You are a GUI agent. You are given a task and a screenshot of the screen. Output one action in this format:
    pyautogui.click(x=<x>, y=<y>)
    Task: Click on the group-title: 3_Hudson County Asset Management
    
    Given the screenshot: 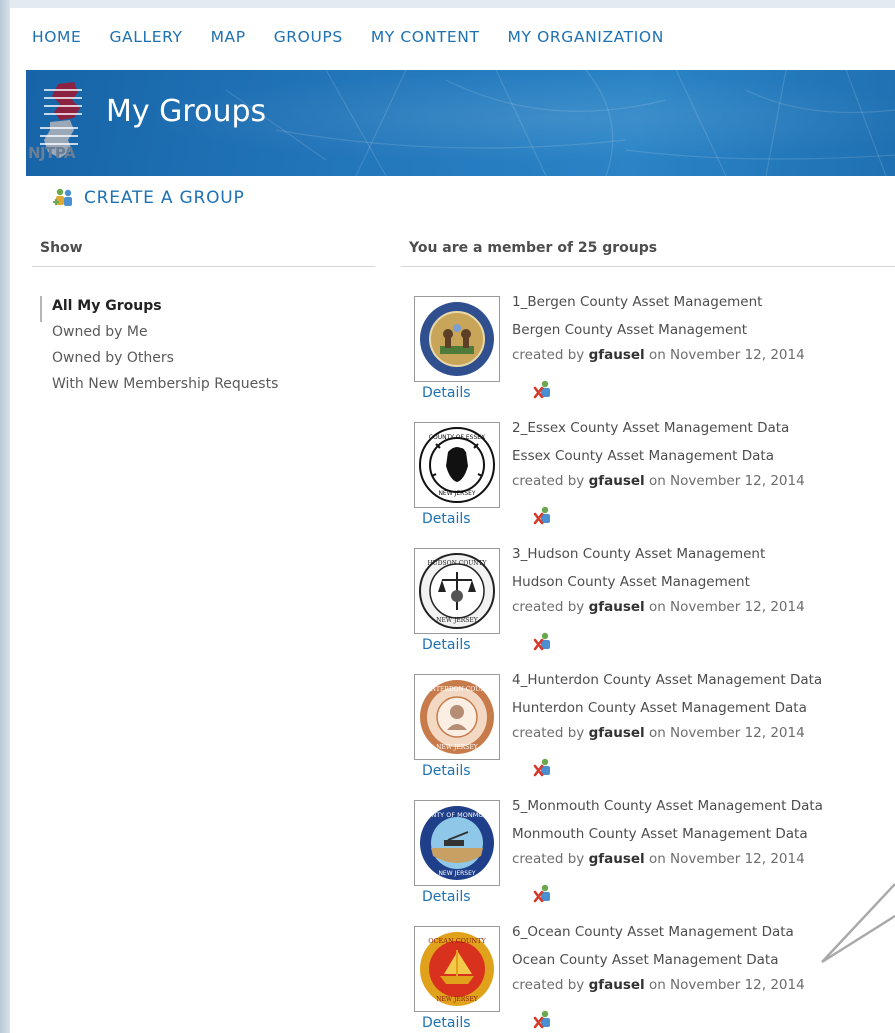 What is the action you would take?
    pyautogui.click(x=638, y=554)
    